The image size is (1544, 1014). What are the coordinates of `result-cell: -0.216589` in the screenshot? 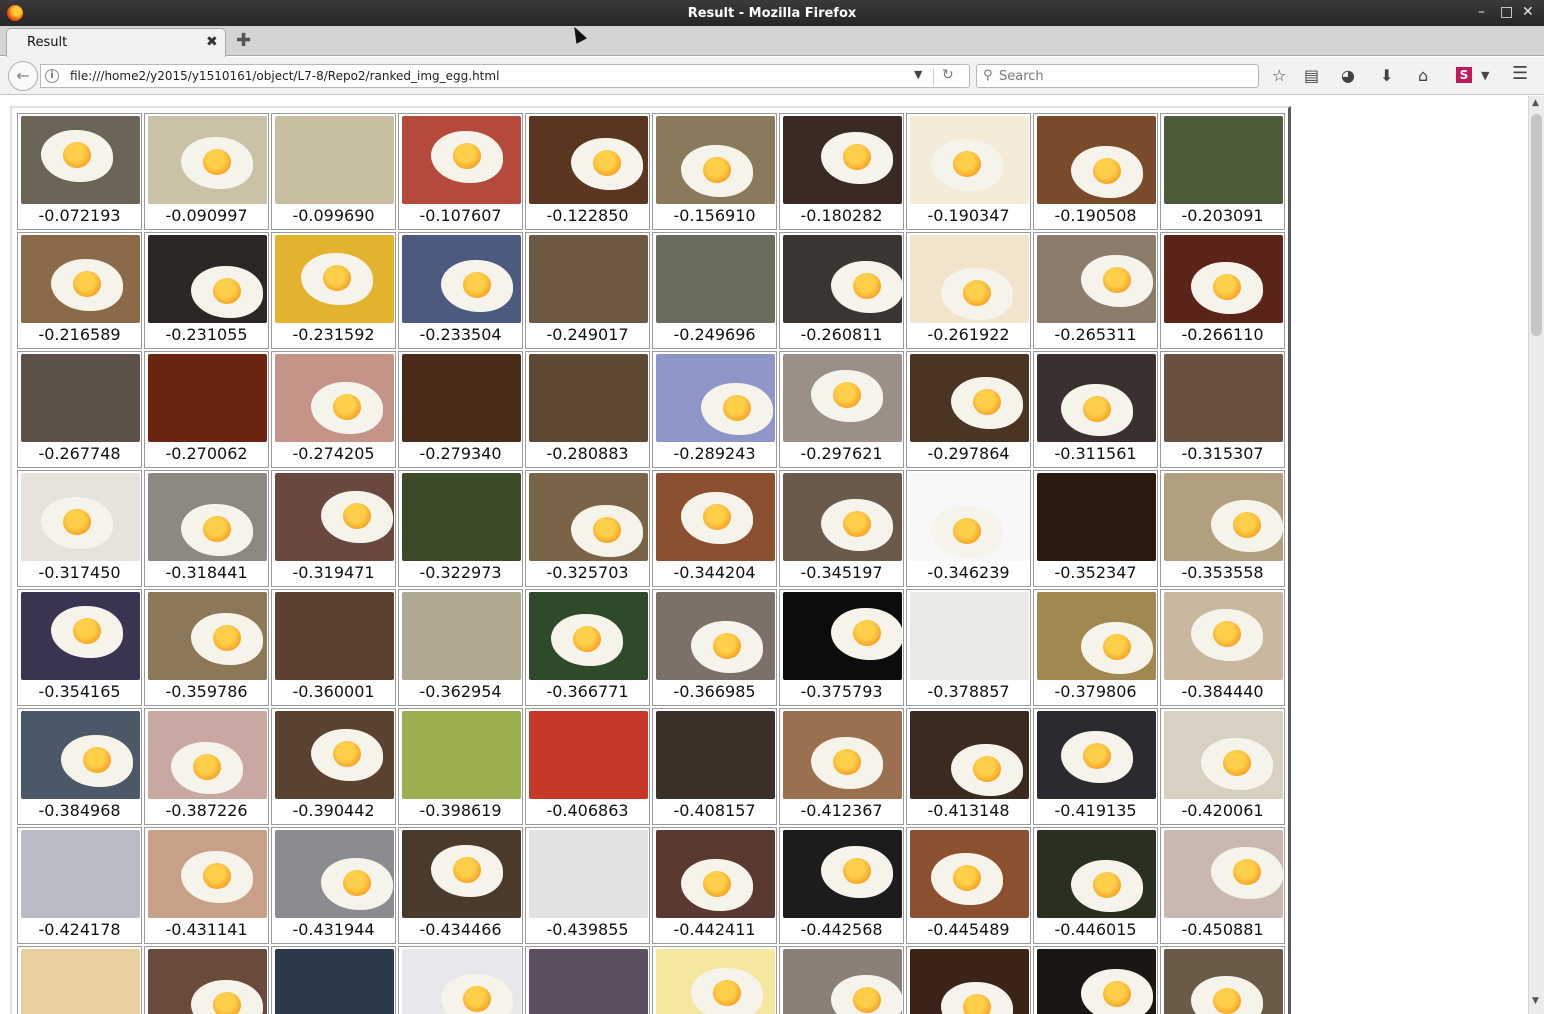 It's located at (79, 290).